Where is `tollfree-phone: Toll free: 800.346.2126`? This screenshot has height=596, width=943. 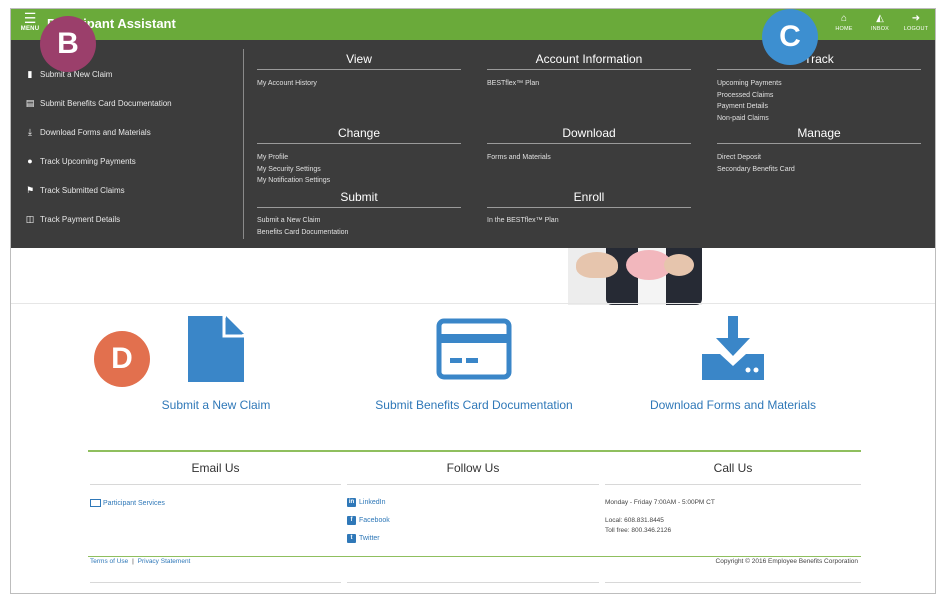 tollfree-phone: Toll free: 800.346.2126 is located at coordinates (638, 530).